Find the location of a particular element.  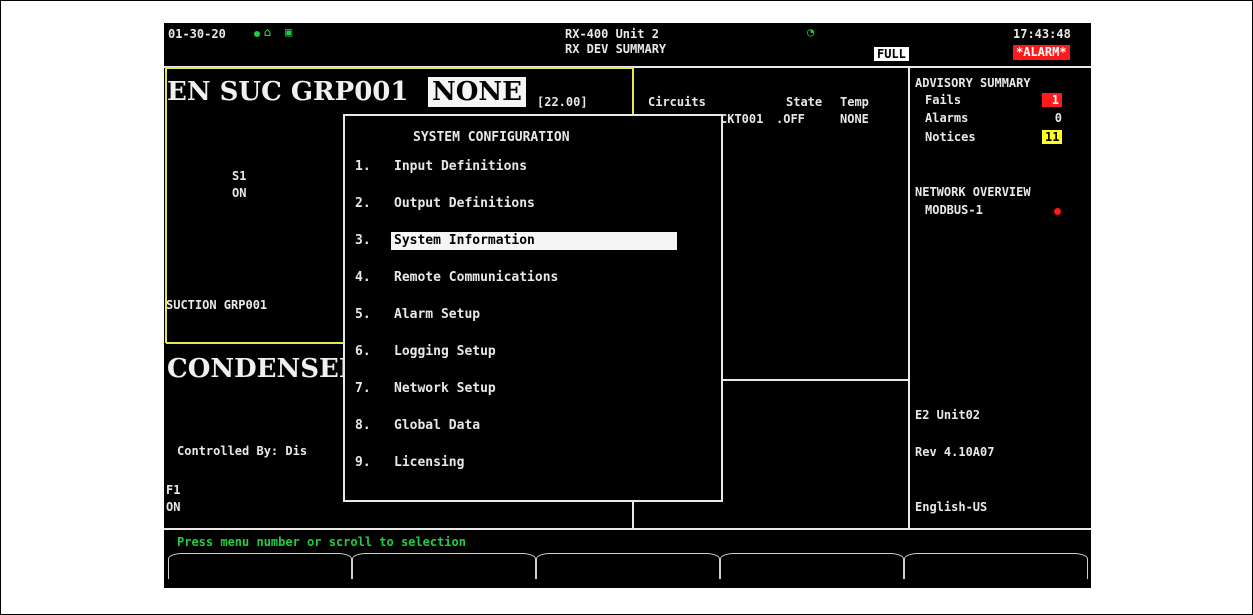

circuit-state: .OFF is located at coordinates (790, 119).